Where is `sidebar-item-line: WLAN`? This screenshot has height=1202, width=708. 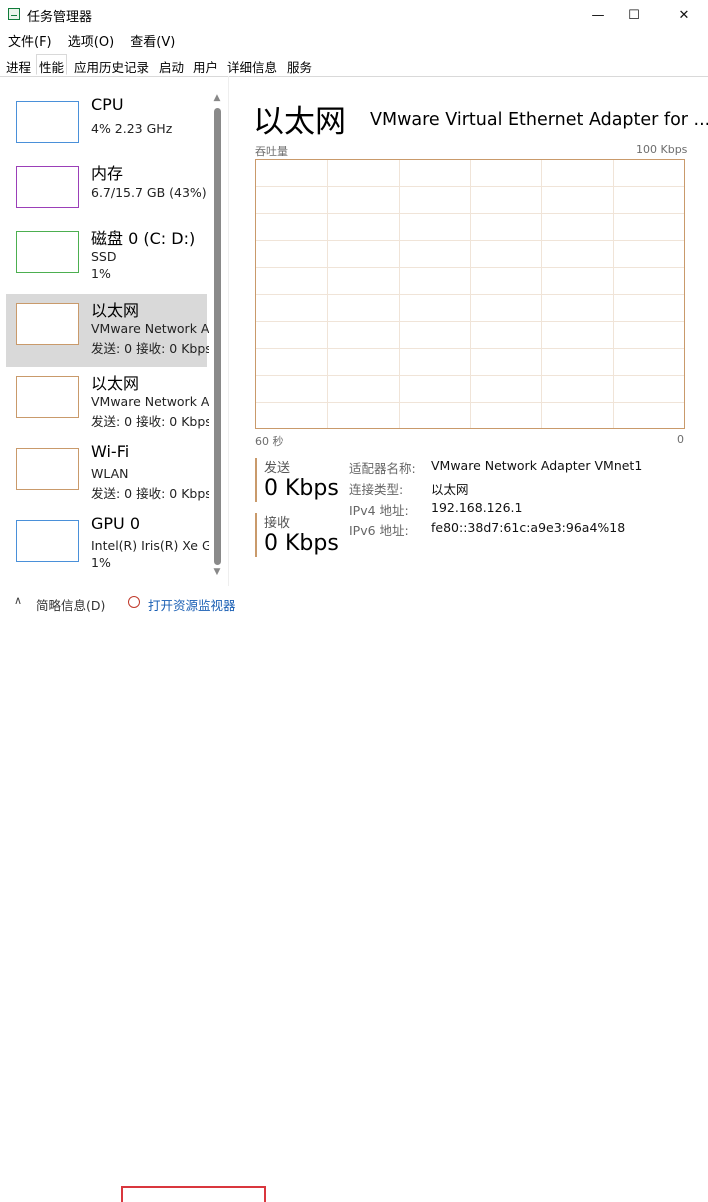 sidebar-item-line: WLAN is located at coordinates (110, 473).